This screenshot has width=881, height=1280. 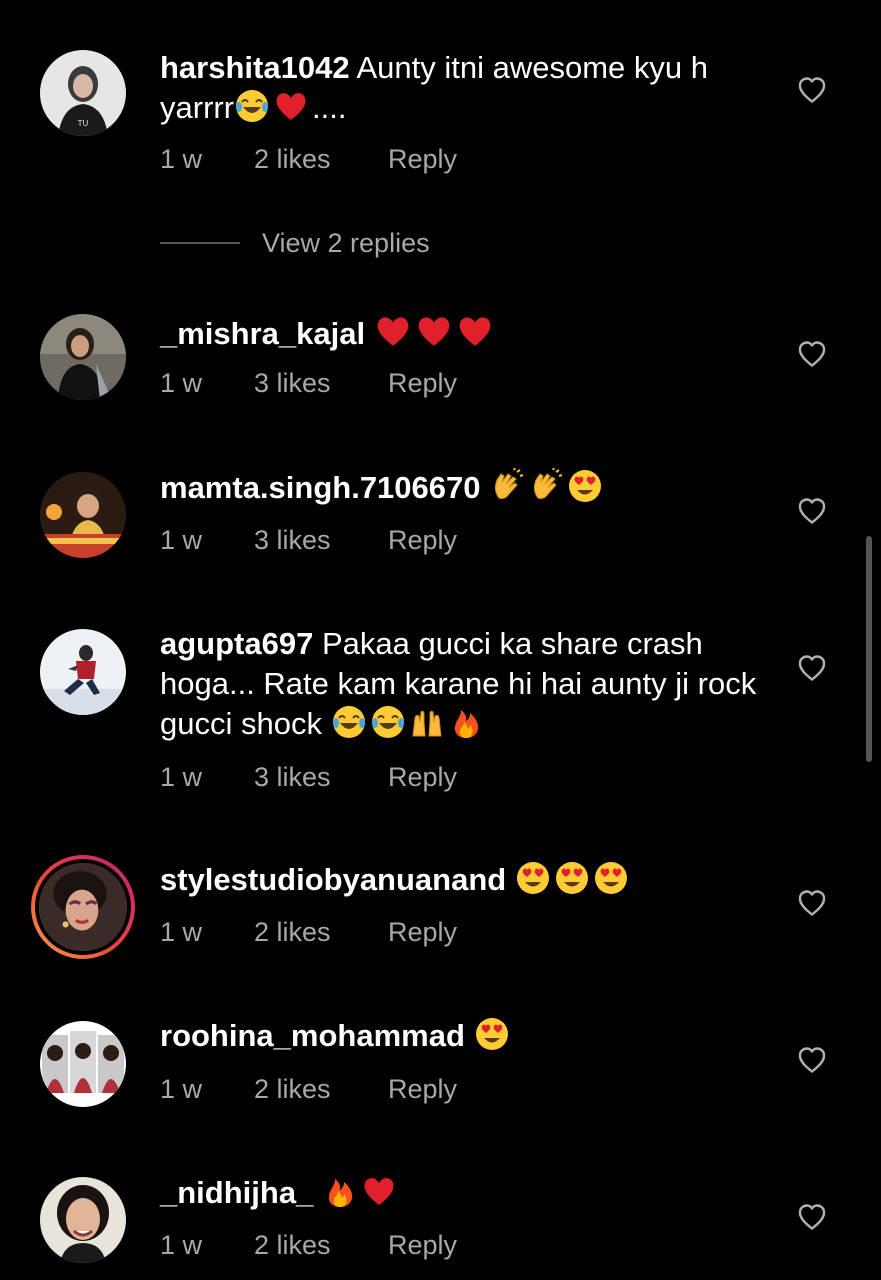 What do you see at coordinates (200, 243) in the screenshot?
I see `view-replies-line` at bounding box center [200, 243].